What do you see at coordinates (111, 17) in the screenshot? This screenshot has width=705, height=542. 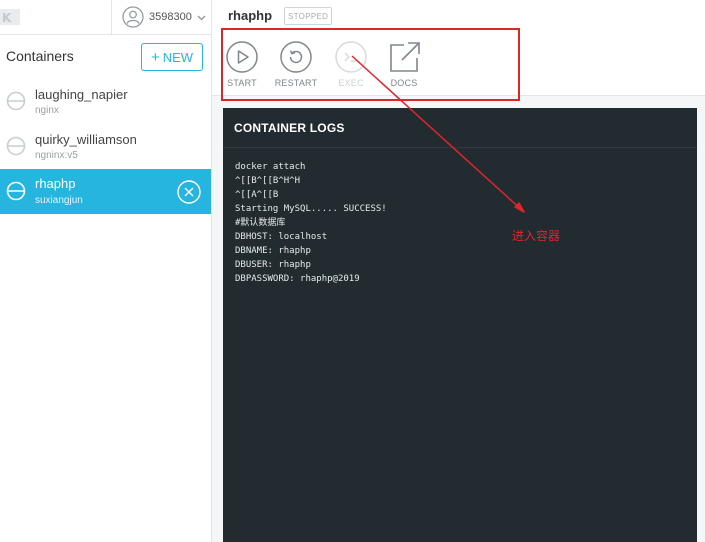 I see `header-divider` at bounding box center [111, 17].